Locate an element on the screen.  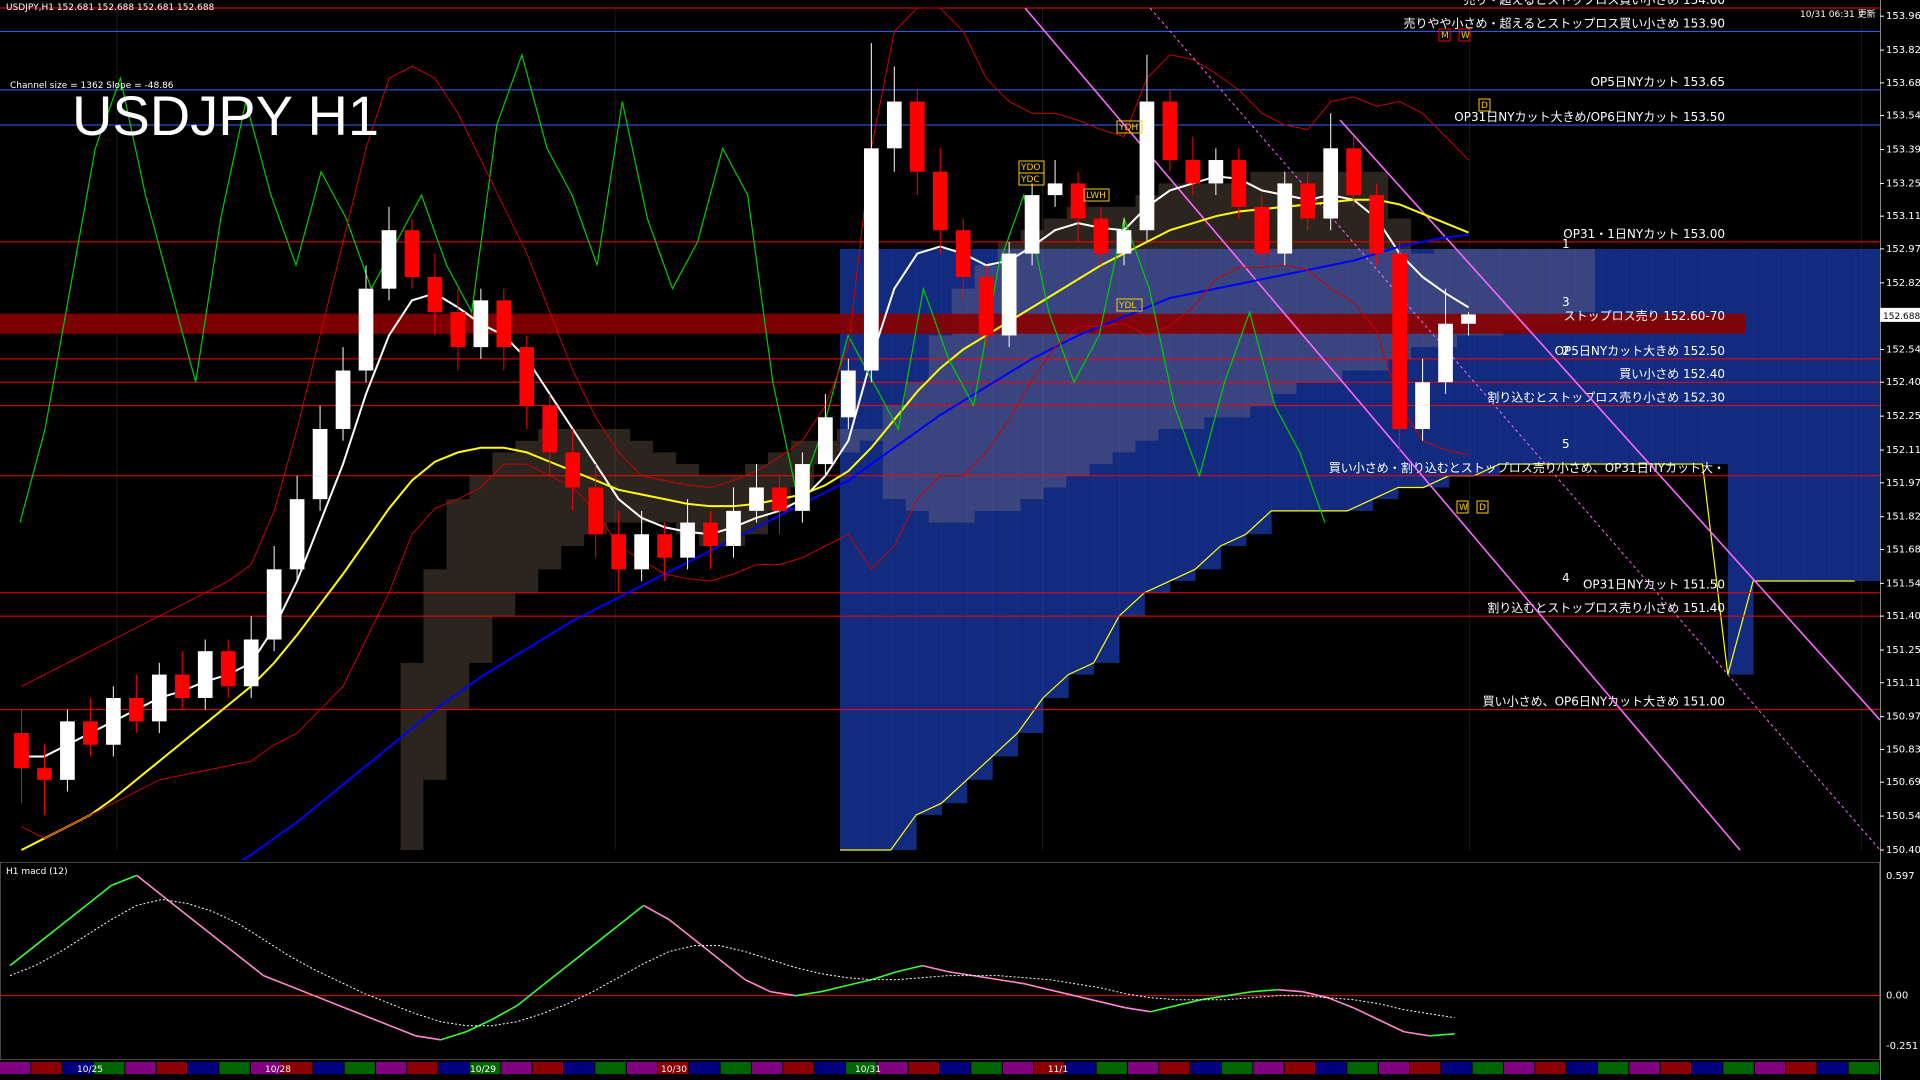
date-label: 10/28 is located at coordinates (278, 1070).